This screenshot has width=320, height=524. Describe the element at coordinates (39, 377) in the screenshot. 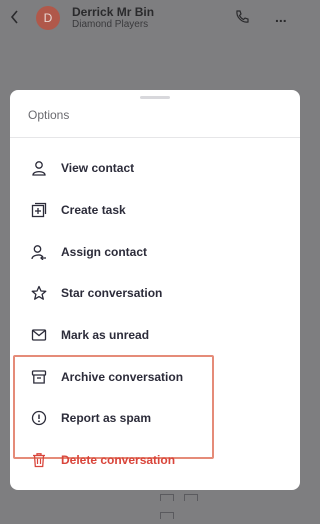

I see `archive-icon` at that location.